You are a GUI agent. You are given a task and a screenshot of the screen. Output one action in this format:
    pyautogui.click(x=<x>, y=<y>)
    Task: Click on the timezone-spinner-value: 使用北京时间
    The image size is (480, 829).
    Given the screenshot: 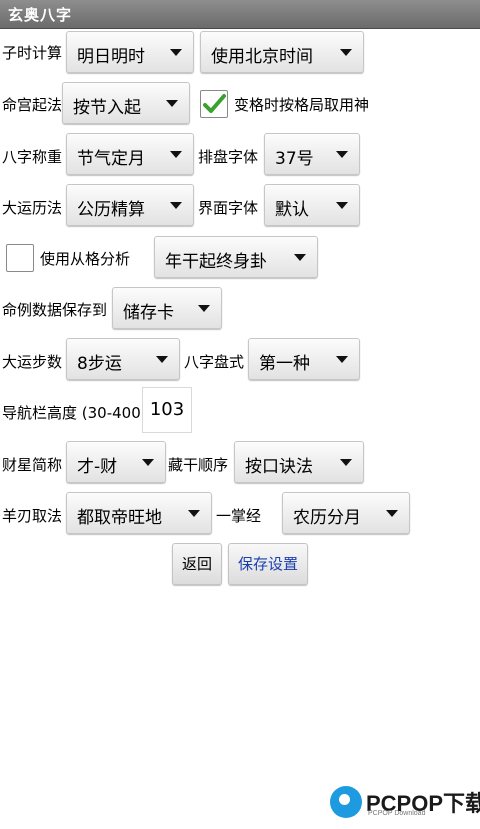 What is the action you would take?
    pyautogui.click(x=262, y=57)
    